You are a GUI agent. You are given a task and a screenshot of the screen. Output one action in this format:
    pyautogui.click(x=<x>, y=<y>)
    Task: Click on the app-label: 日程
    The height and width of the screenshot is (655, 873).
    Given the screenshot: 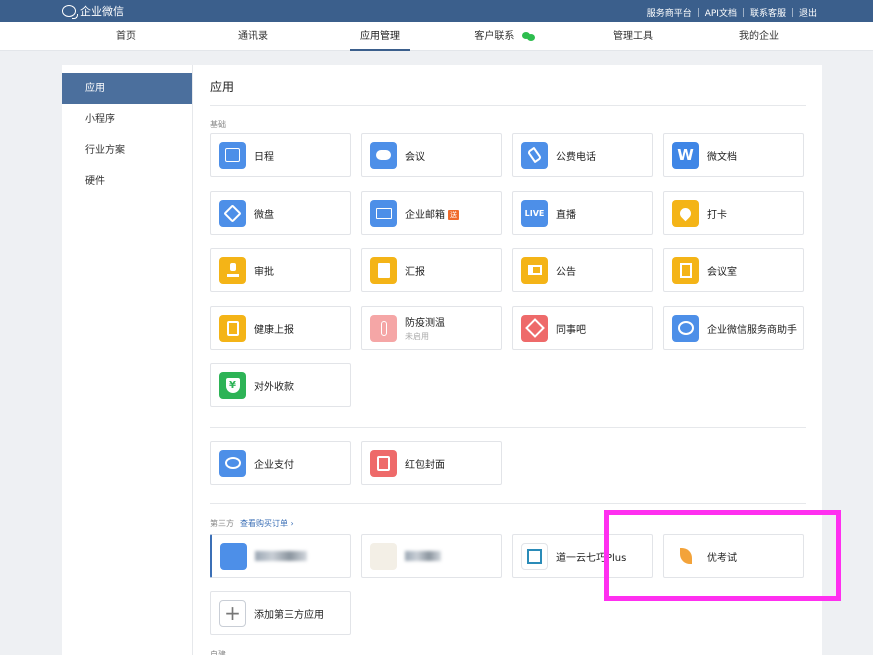 What is the action you would take?
    pyautogui.click(x=264, y=157)
    